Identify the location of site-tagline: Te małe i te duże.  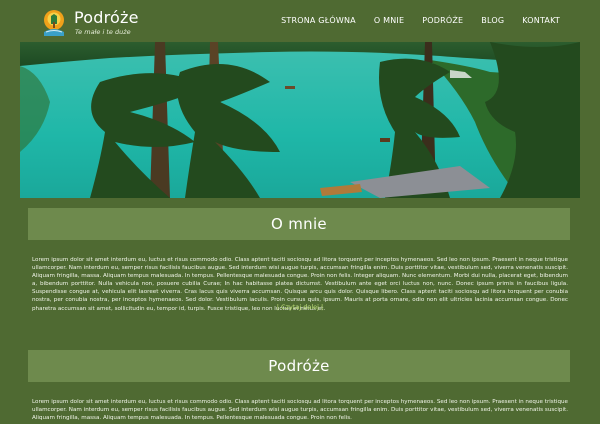
(103, 32).